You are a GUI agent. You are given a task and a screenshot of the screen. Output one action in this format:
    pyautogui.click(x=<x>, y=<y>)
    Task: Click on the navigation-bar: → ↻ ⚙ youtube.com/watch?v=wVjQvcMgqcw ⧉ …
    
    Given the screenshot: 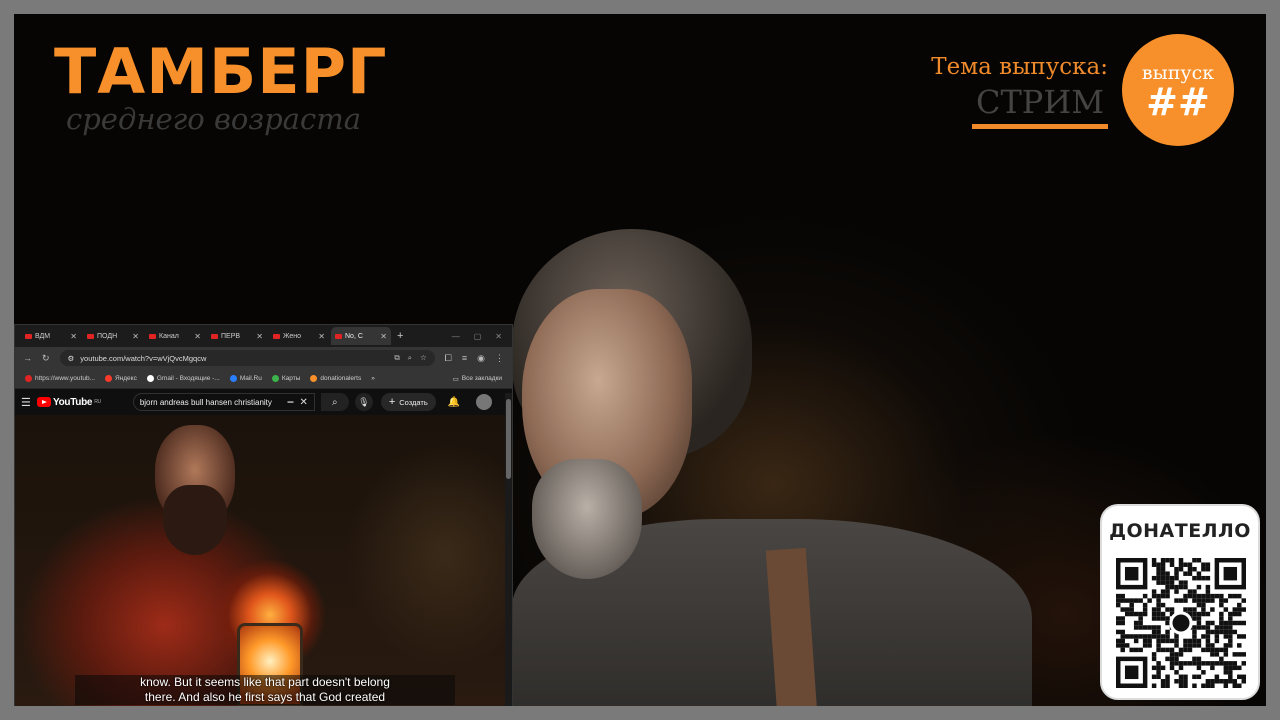 What is the action you would take?
    pyautogui.click(x=263, y=358)
    